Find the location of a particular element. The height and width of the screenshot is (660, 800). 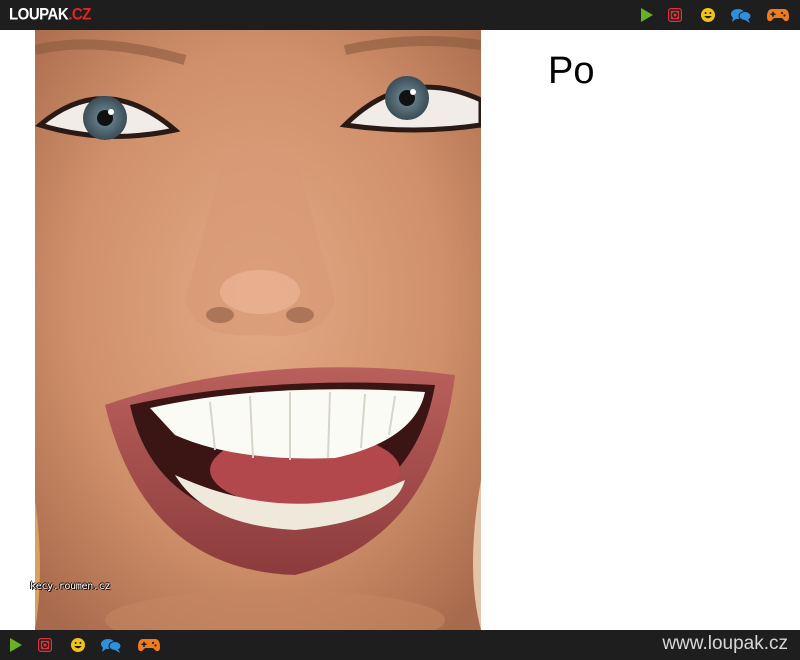

site-logo: LOUPAK.CZ is located at coordinates (50, 15).